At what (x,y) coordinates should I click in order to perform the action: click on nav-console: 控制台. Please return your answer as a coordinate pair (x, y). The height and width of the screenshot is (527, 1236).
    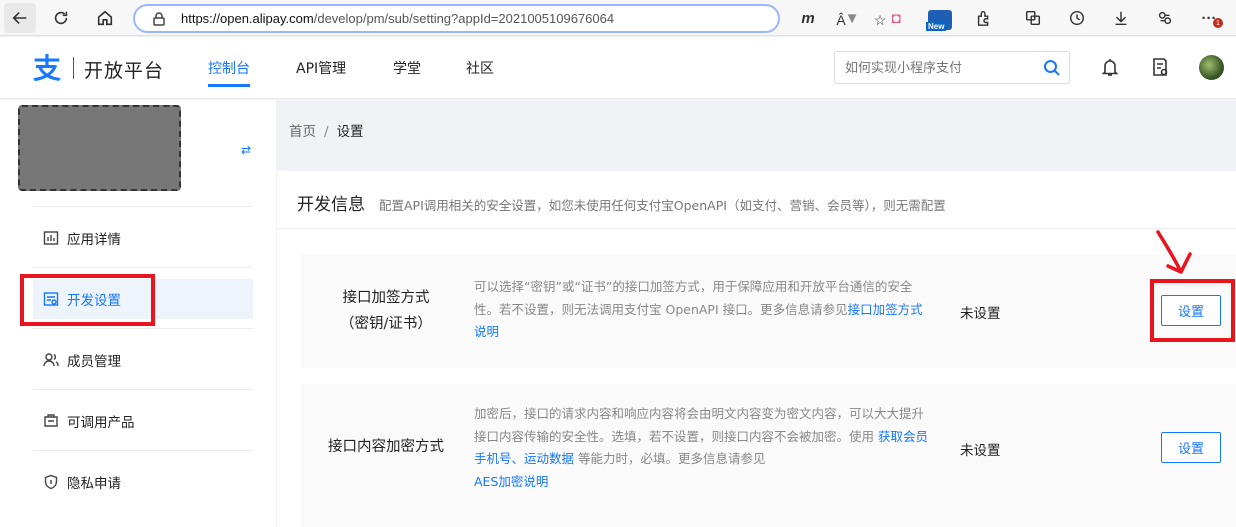
    Looking at the image, I should click on (229, 68).